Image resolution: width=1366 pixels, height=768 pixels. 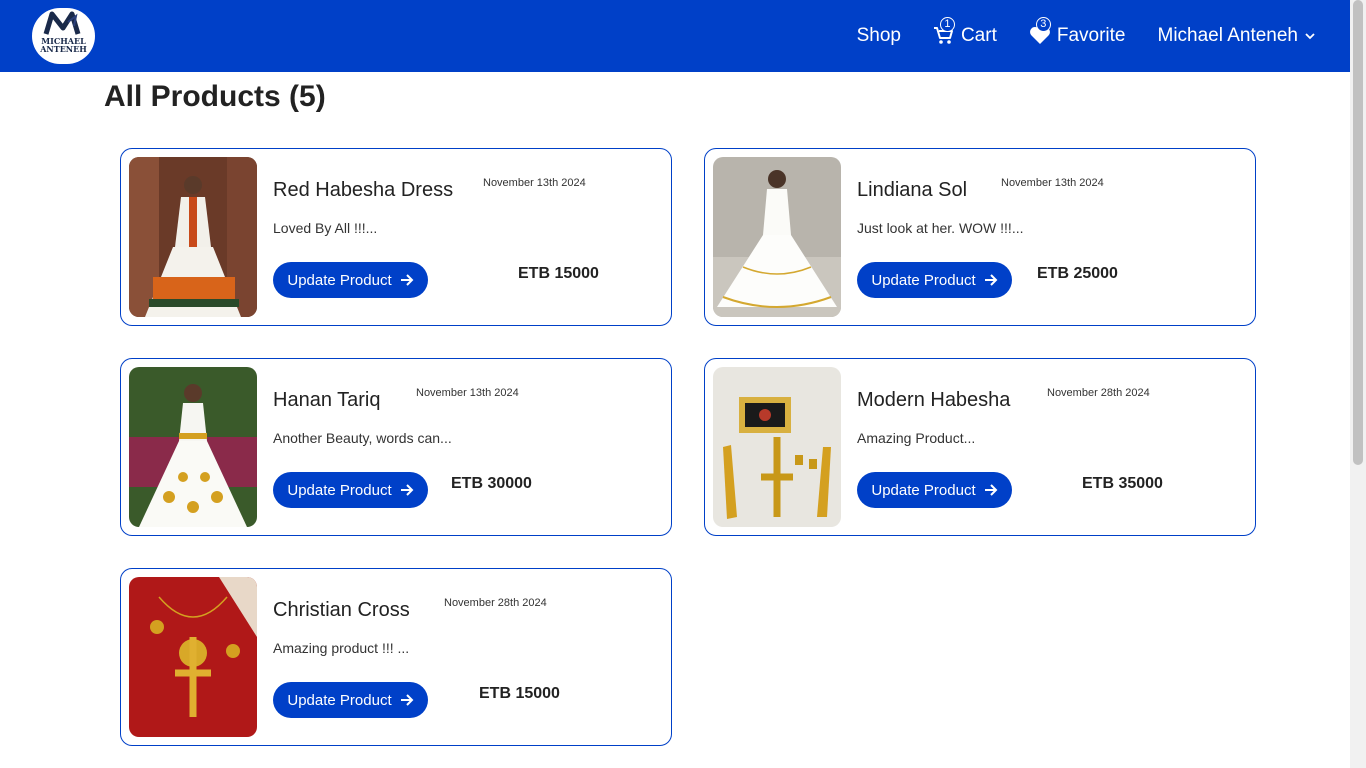 I want to click on cart-icon: 1, so click(x=945, y=32).